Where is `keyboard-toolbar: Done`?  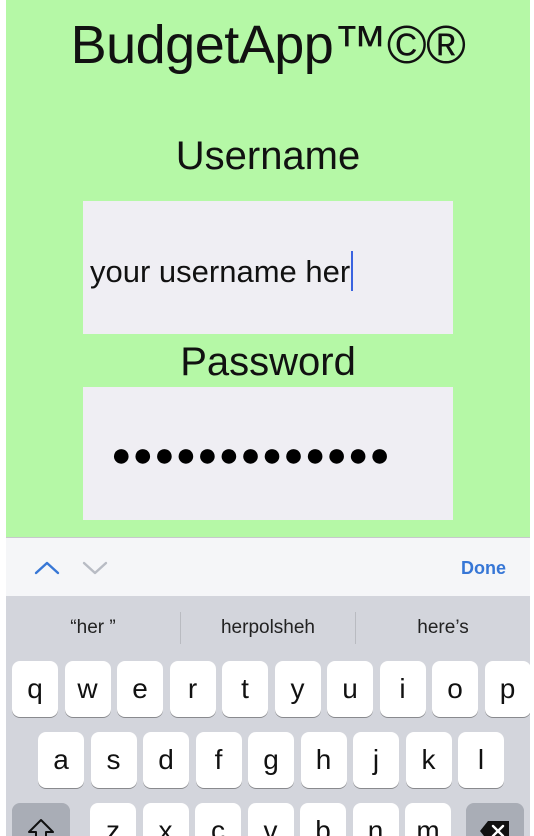
keyboard-toolbar: Done is located at coordinates (268, 566).